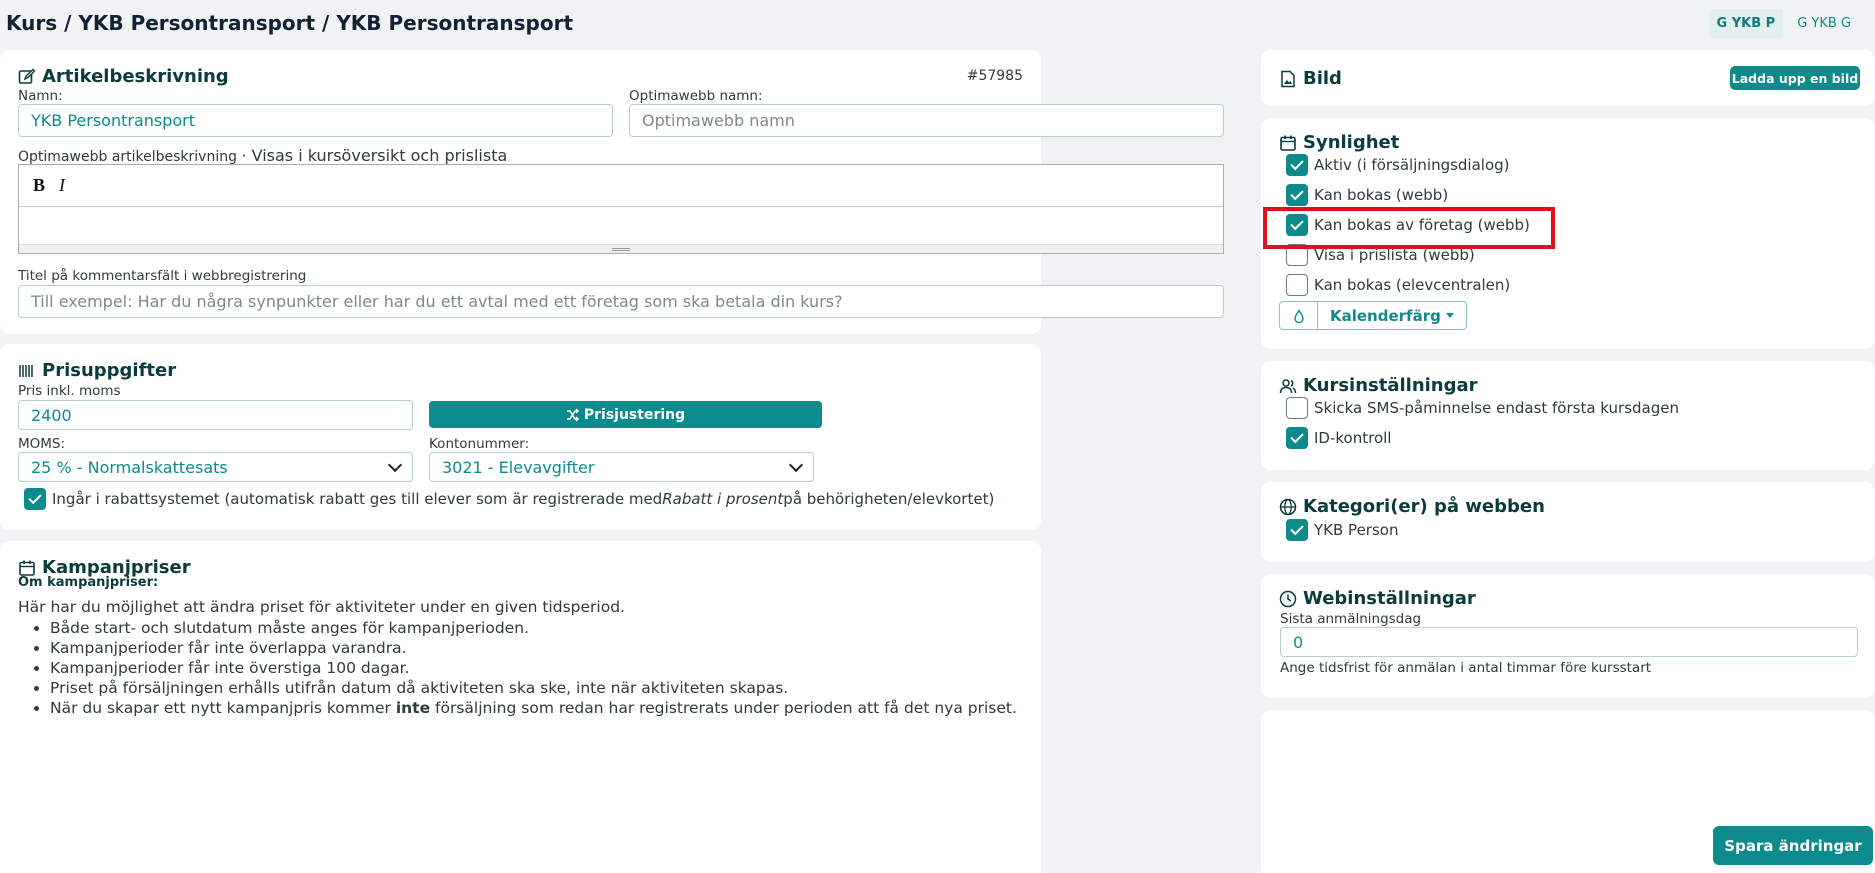 Image resolution: width=1875 pixels, height=873 pixels. Describe the element at coordinates (1746, 23) in the screenshot. I see `tab-g-ykb-p: G YKB P` at that location.